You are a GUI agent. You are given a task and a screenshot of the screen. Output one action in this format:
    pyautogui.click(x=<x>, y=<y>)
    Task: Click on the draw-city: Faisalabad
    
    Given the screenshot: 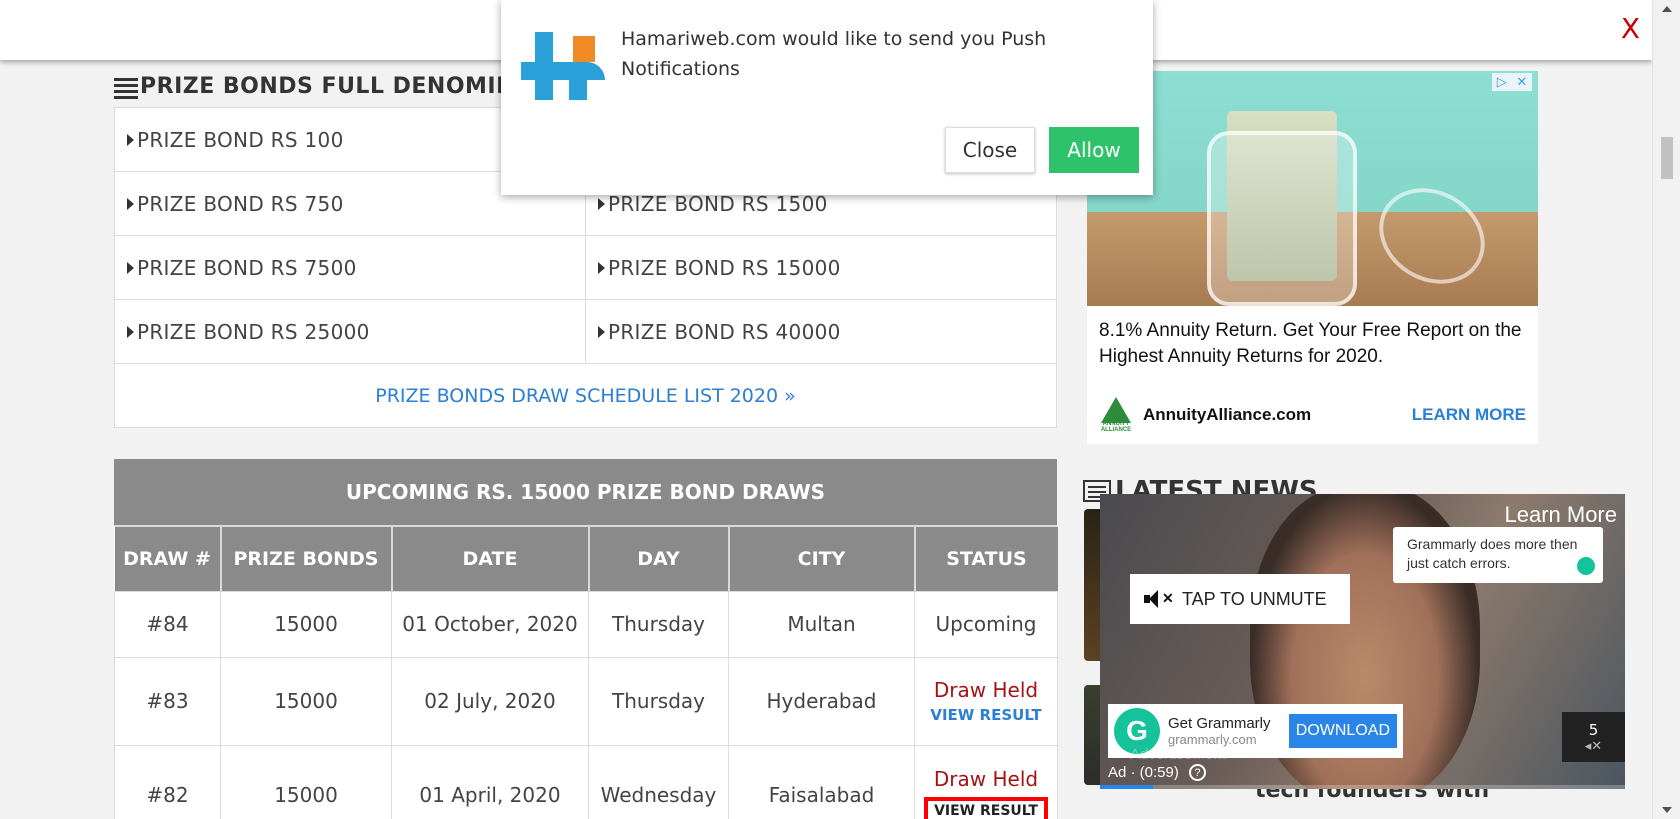 What is the action you would take?
    pyautogui.click(x=821, y=781)
    